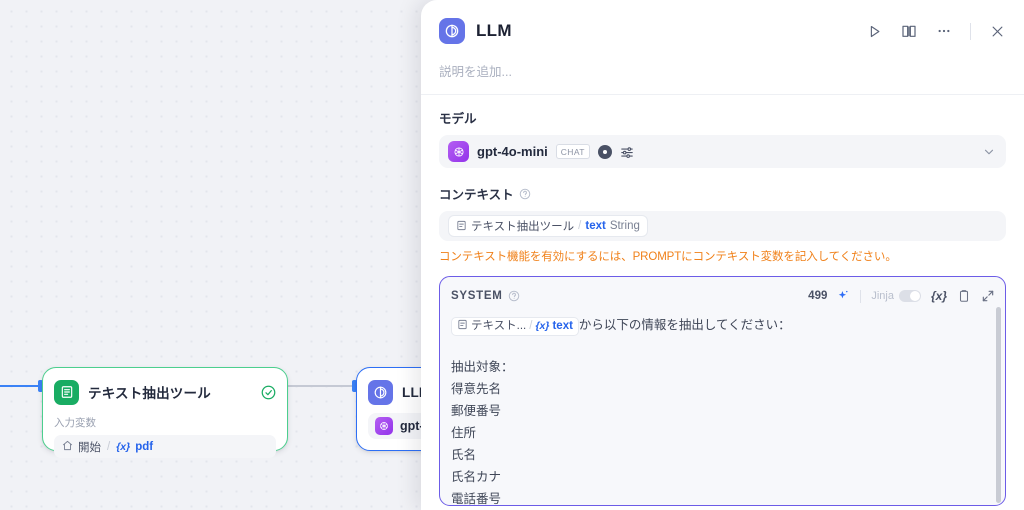 This screenshot has width=1024, height=510. I want to click on sparkle-icon, so click(843, 296).